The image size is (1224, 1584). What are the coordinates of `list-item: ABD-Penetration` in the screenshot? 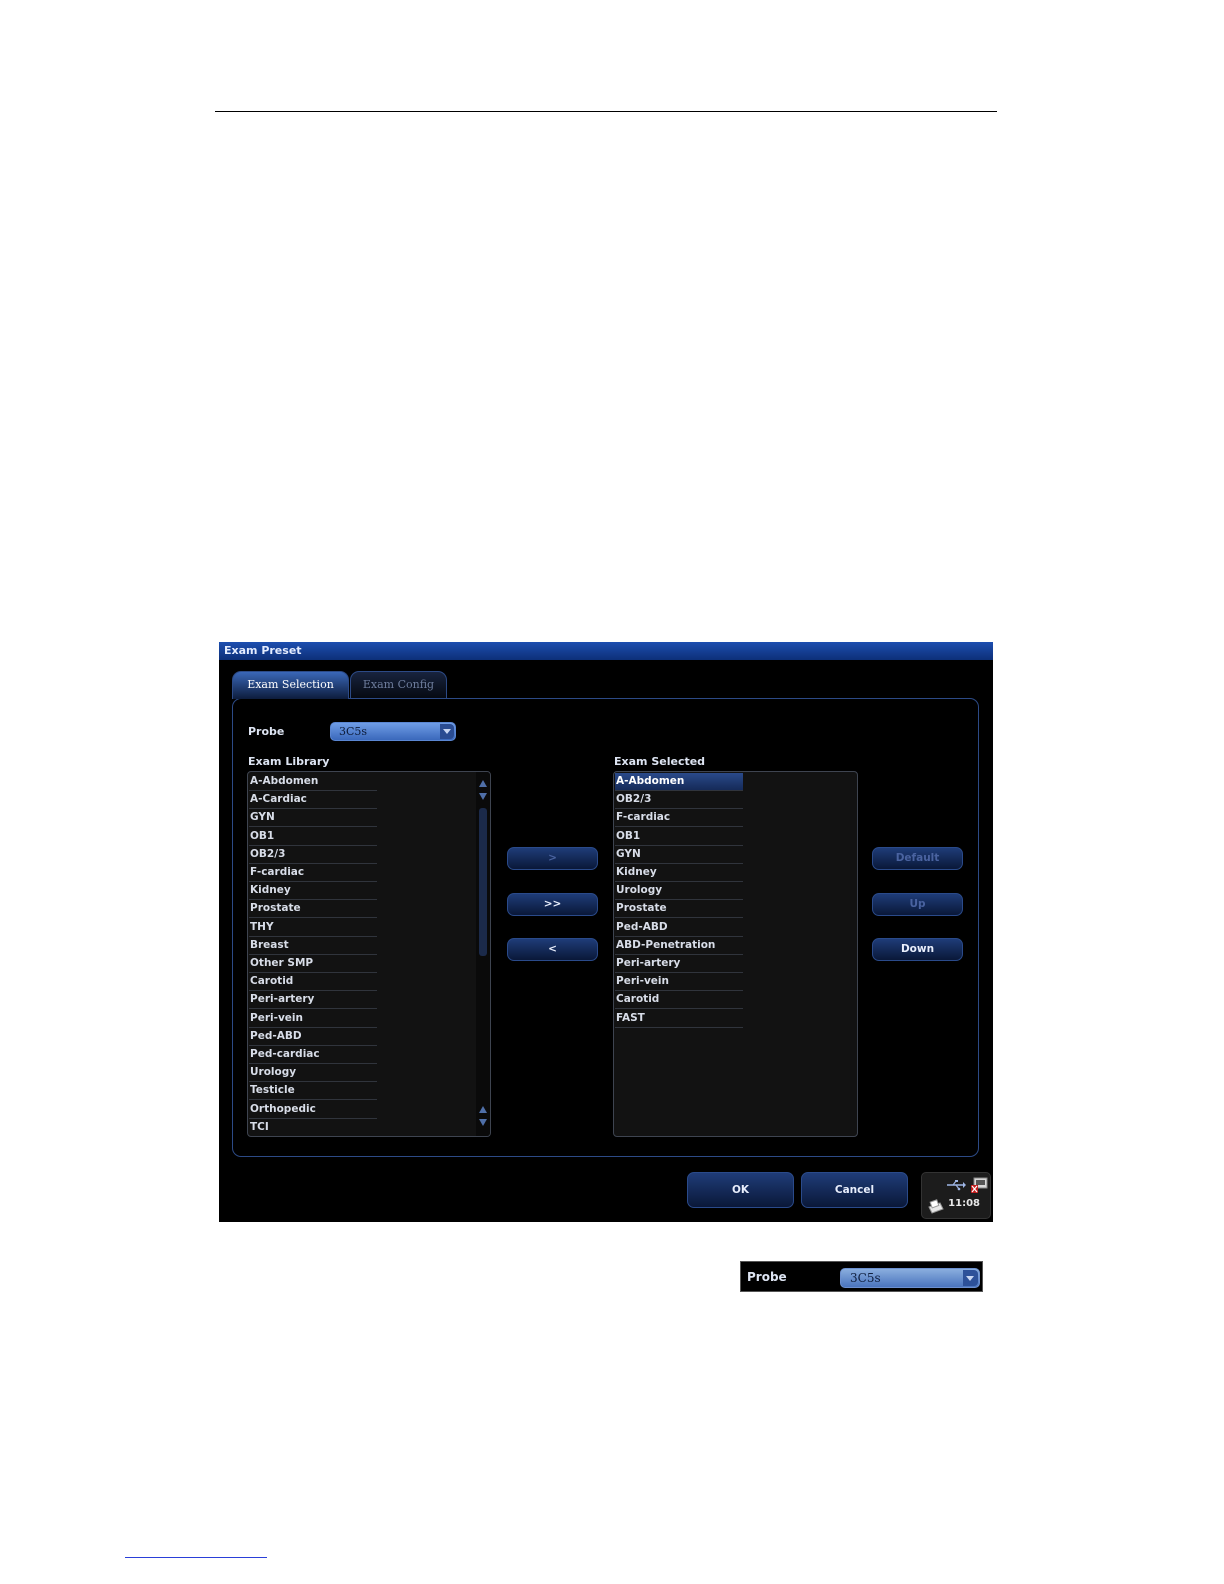 It's located at (679, 946).